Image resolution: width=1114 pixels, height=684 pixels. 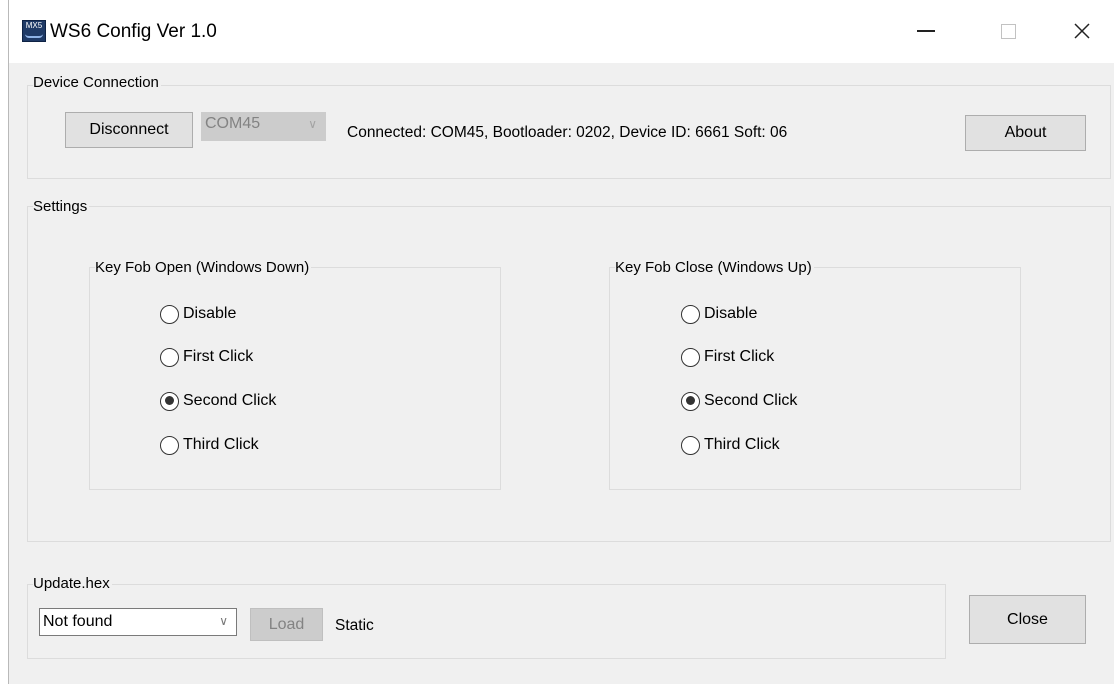 What do you see at coordinates (97, 83) in the screenshot?
I see `device-connection-label: Device Connection` at bounding box center [97, 83].